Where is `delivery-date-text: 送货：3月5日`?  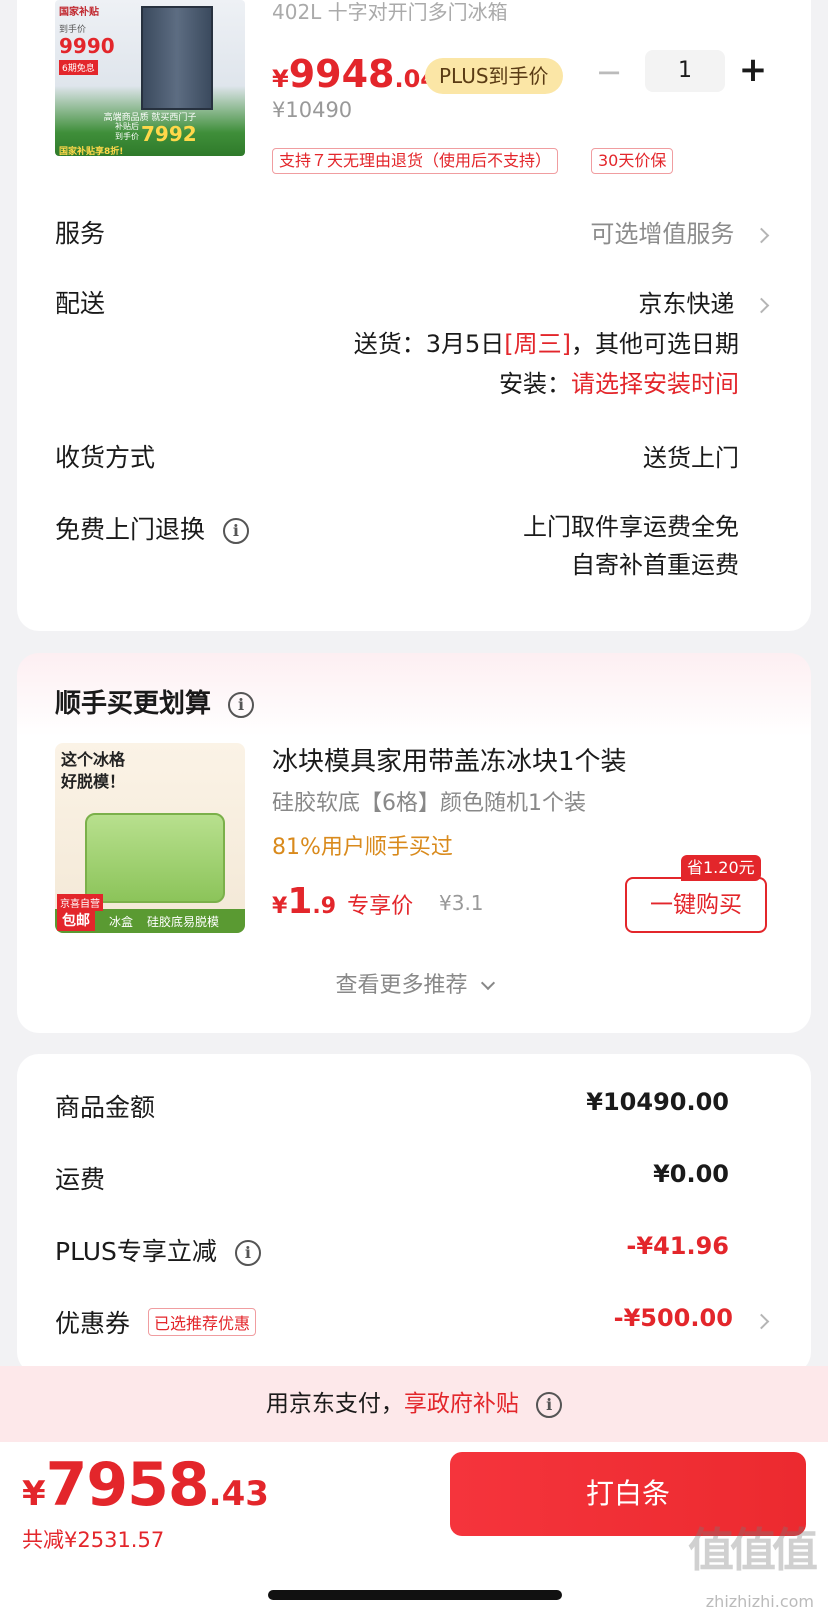 delivery-date-text: 送货：3月5日 is located at coordinates (429, 344).